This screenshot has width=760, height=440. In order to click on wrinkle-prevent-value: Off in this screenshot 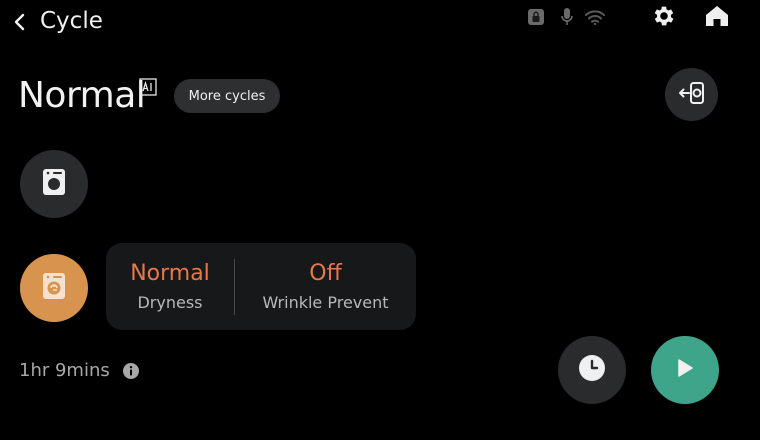, I will do `click(325, 273)`.